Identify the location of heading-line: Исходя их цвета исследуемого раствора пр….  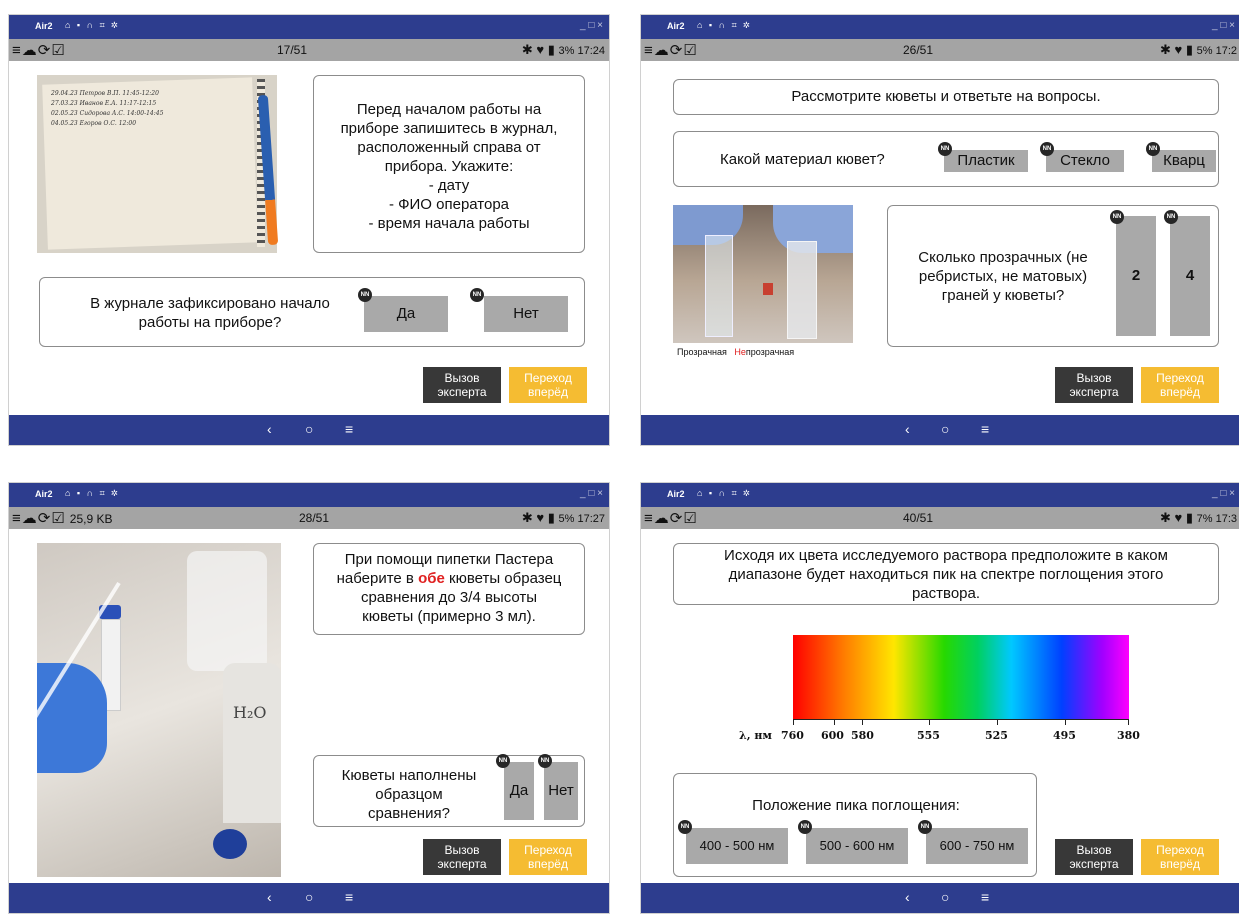
(946, 555).